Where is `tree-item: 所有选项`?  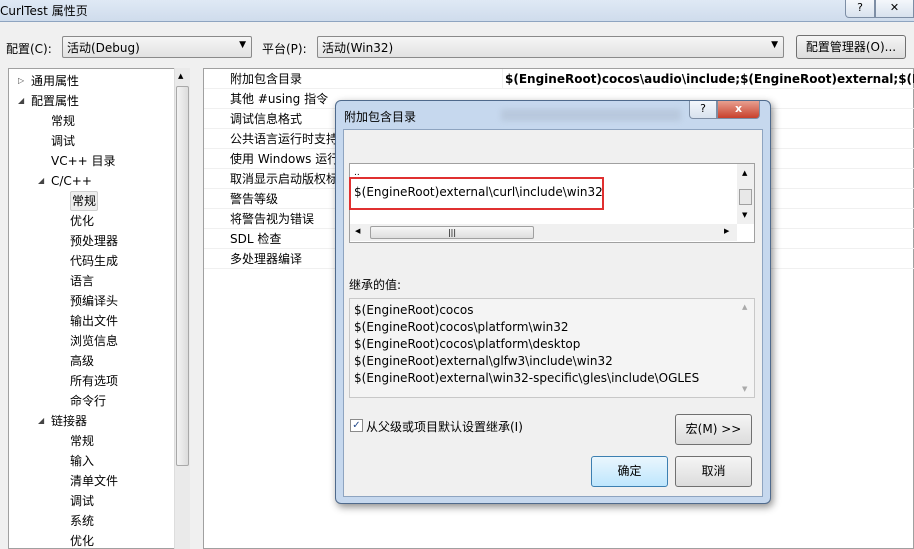
tree-item: 所有选项 is located at coordinates (94, 381).